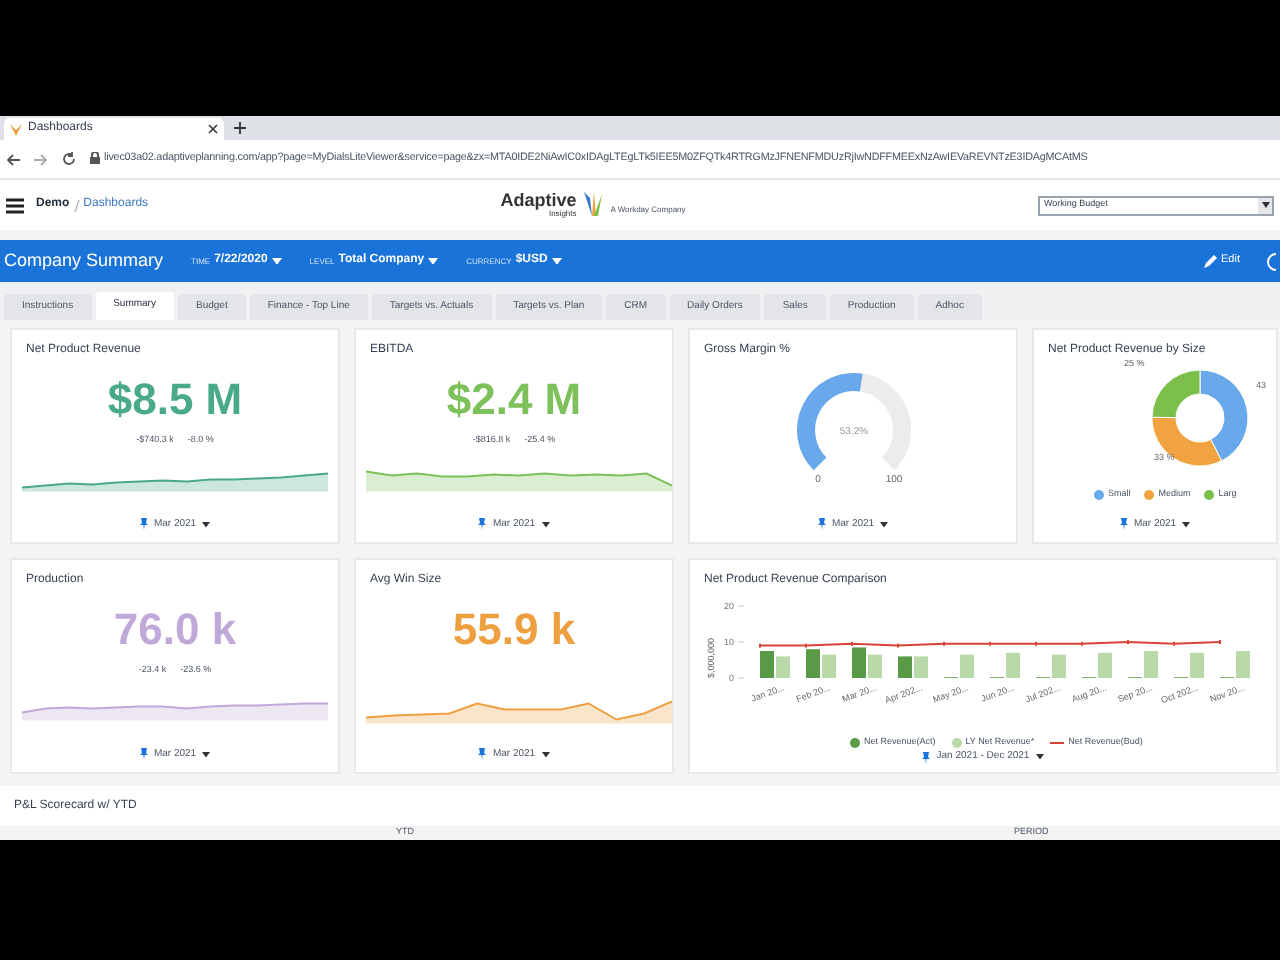  I want to click on lock-icon, so click(95, 158).